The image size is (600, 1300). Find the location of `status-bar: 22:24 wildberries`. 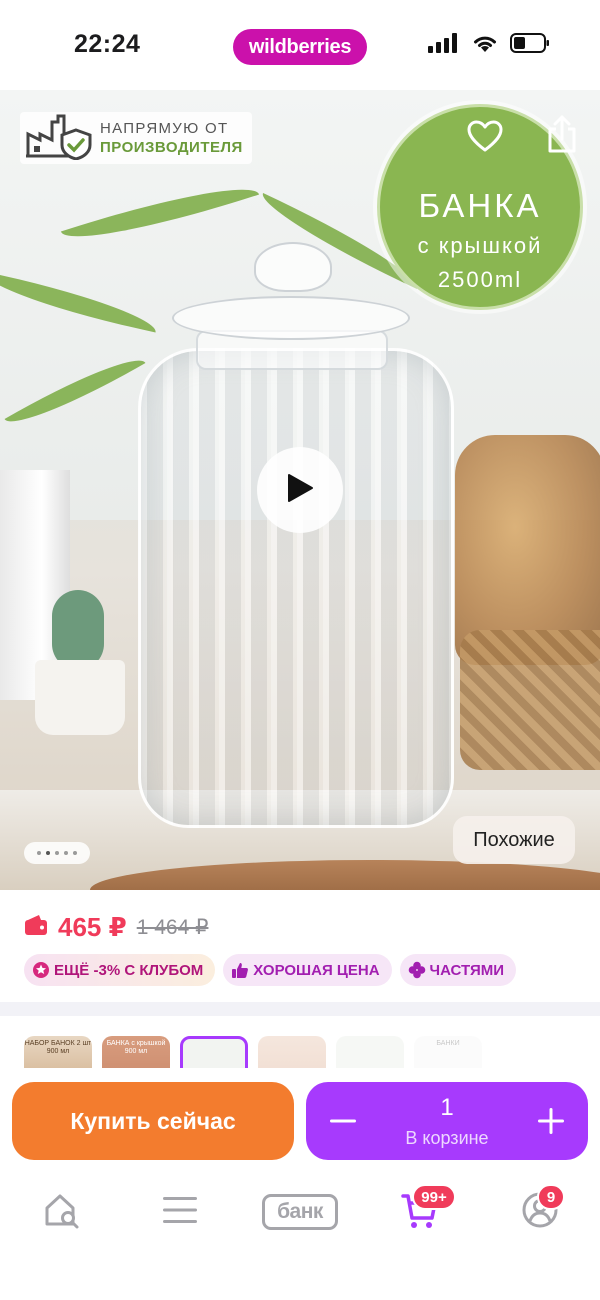

status-bar: 22:24 wildberries is located at coordinates (300, 45).